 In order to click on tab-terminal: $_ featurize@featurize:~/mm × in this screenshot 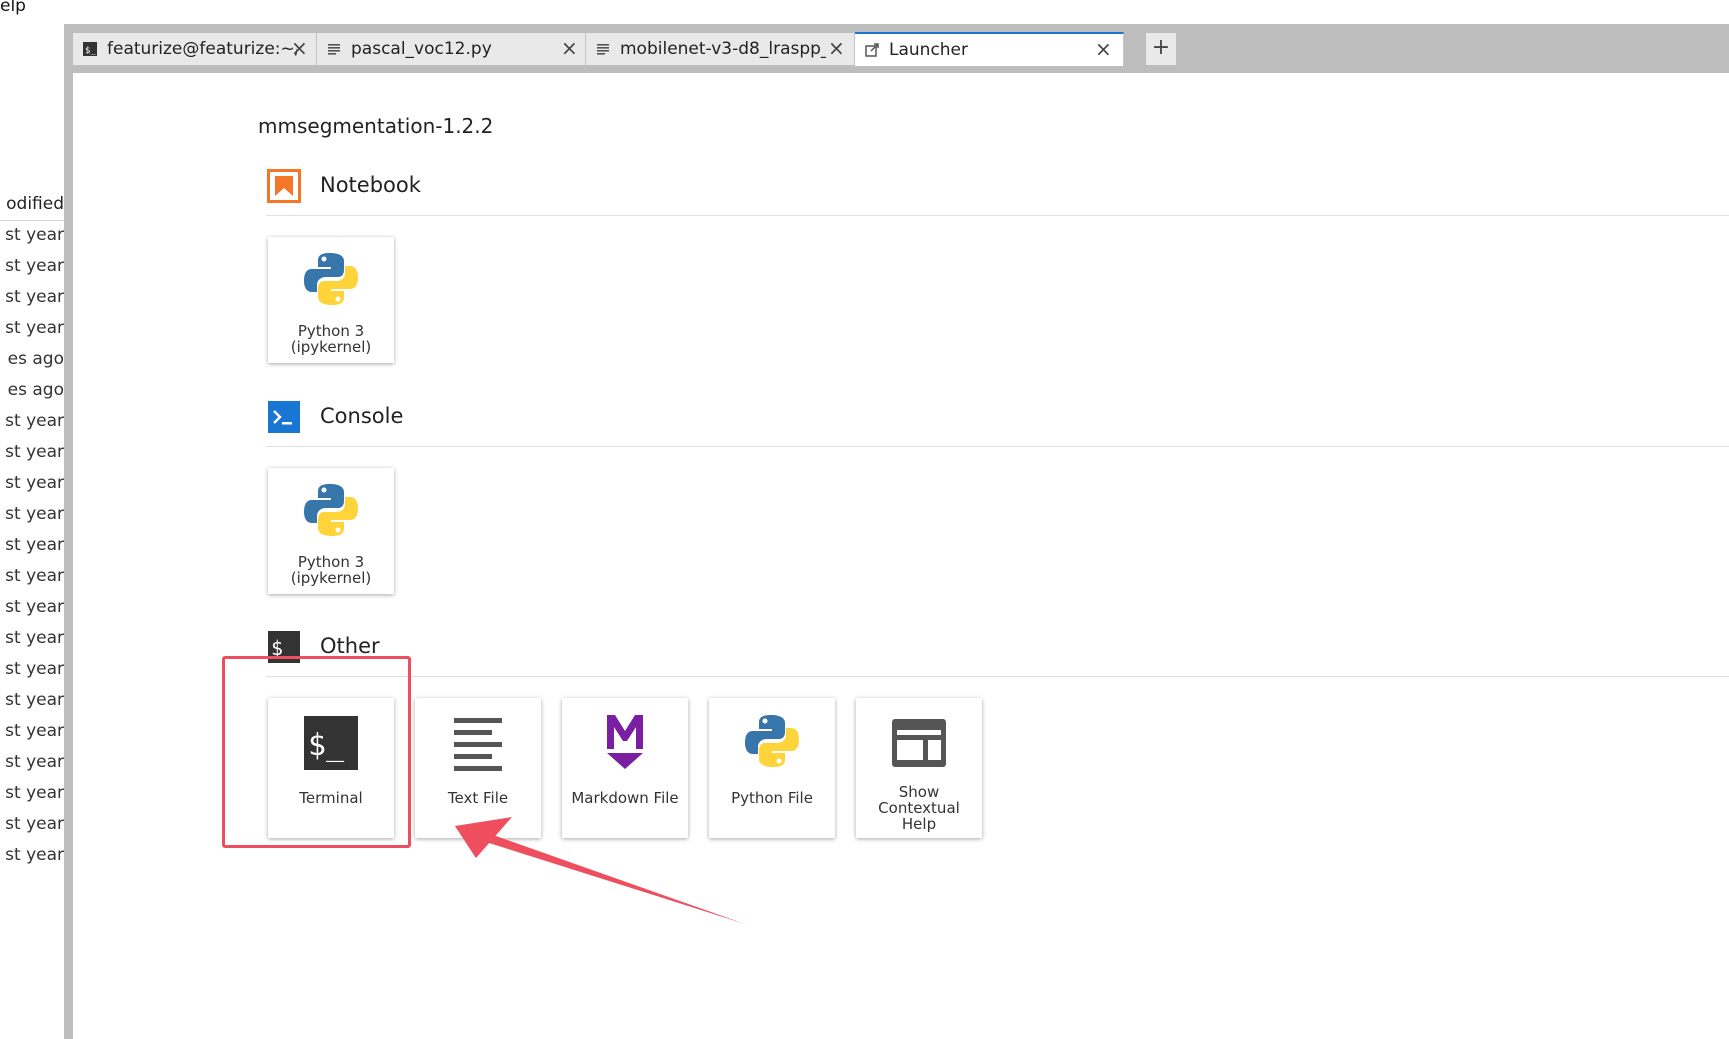, I will do `click(195, 49)`.